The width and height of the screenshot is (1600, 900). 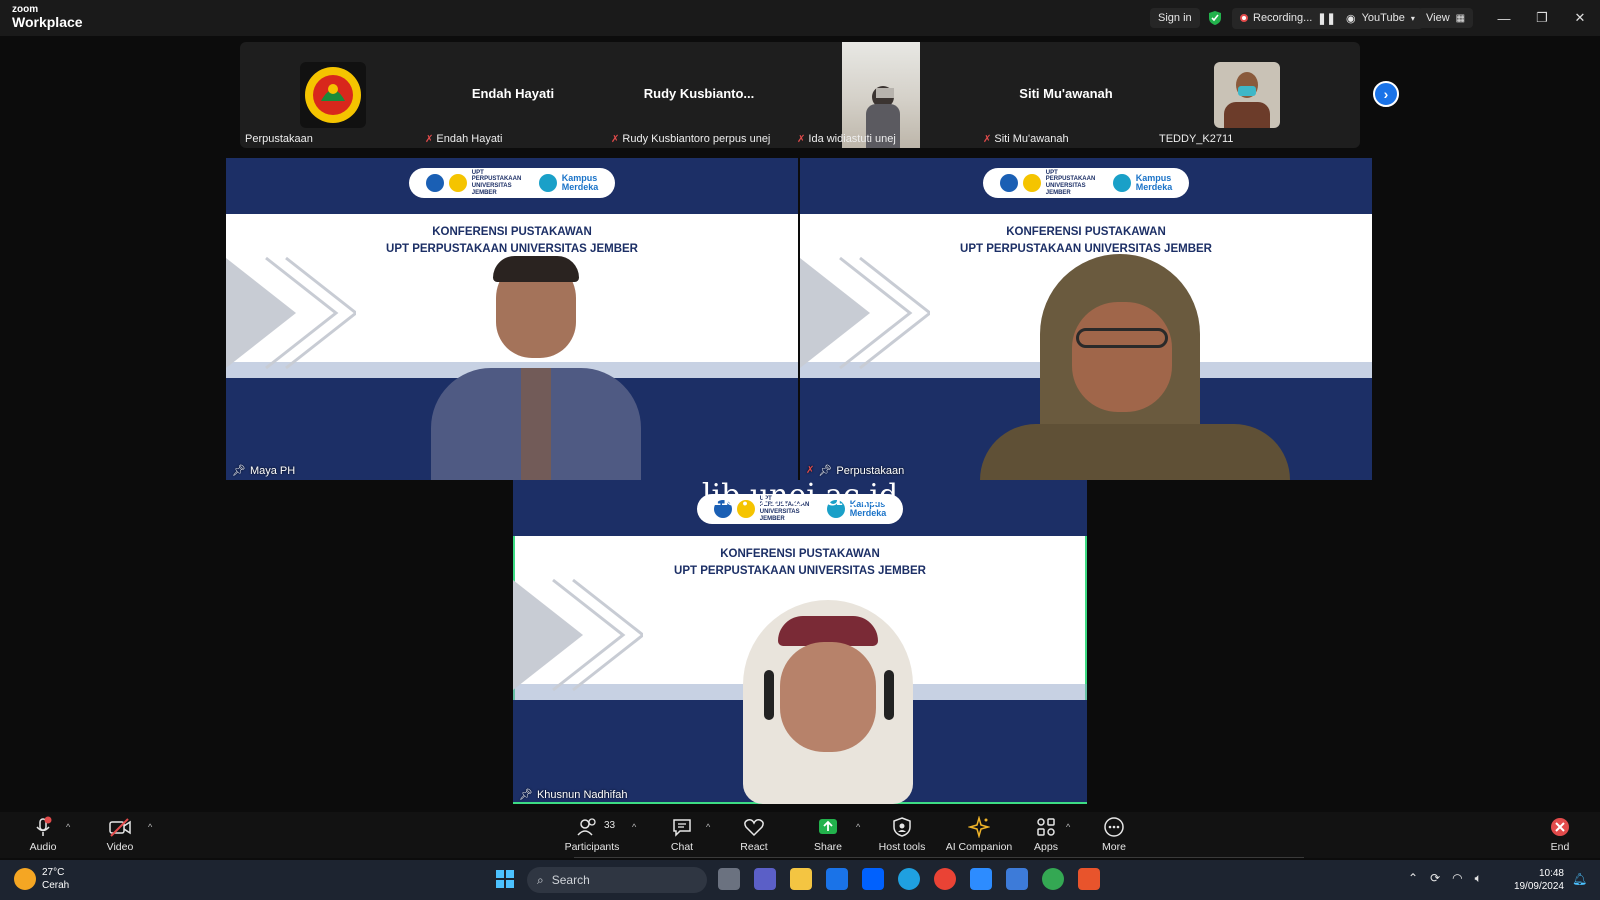 I want to click on volume-icon: 🔈︎, so click(x=1478, y=878).